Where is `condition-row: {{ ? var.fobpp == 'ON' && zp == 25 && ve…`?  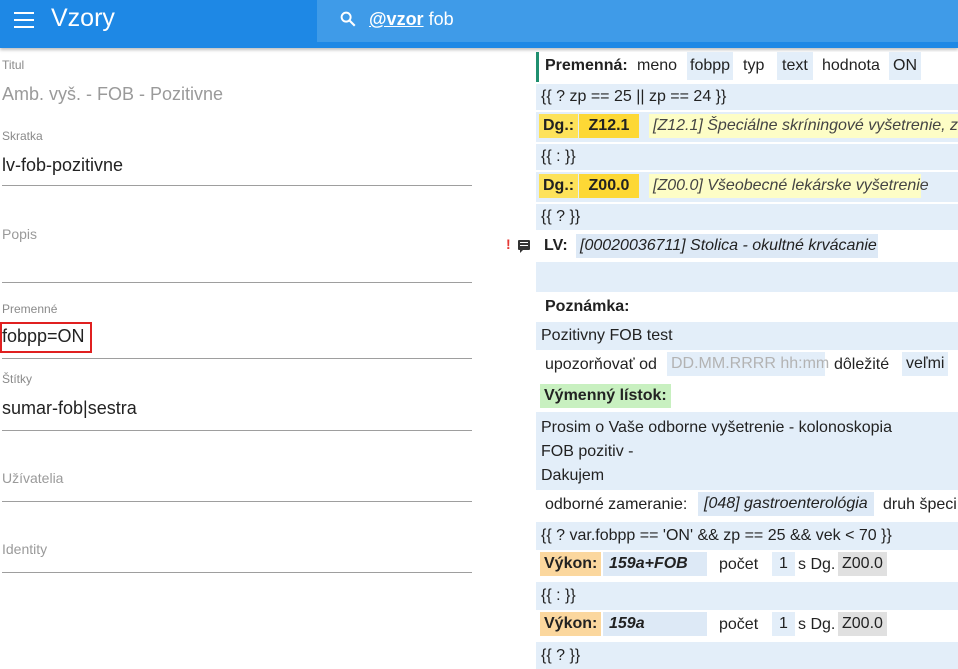
condition-row: {{ ? var.fobpp == 'ON' && zp == 25 && ve… is located at coordinates (747, 536).